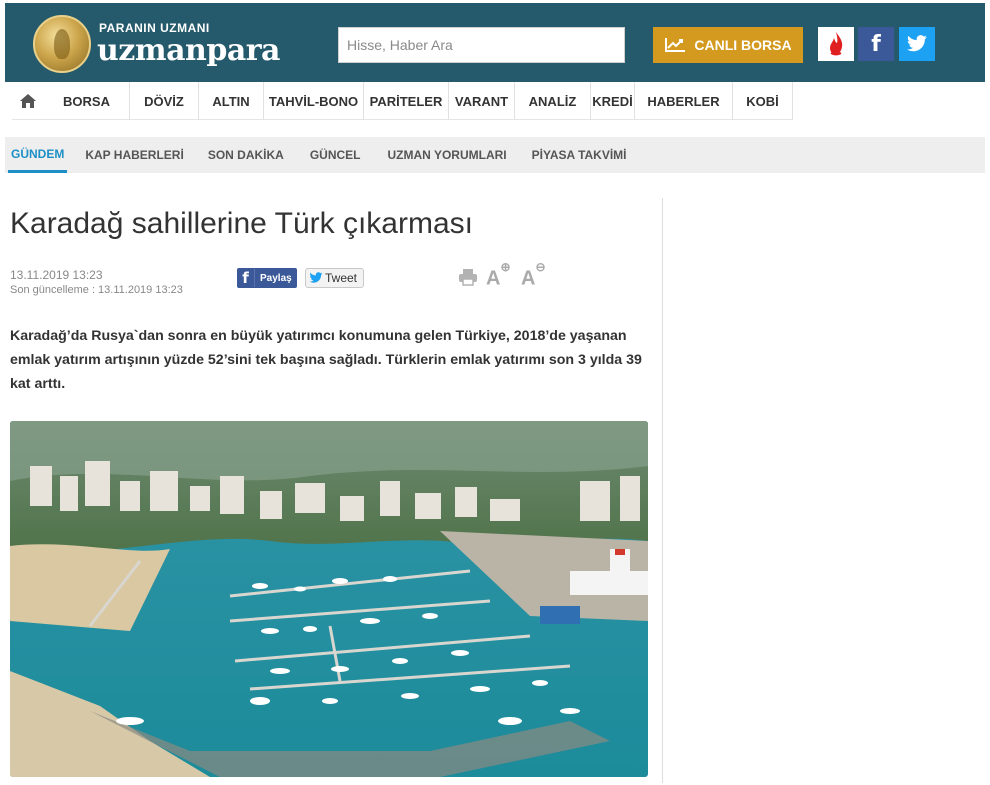  Describe the element at coordinates (341, 278) in the screenshot. I see `tweet-label: Tweet` at that location.